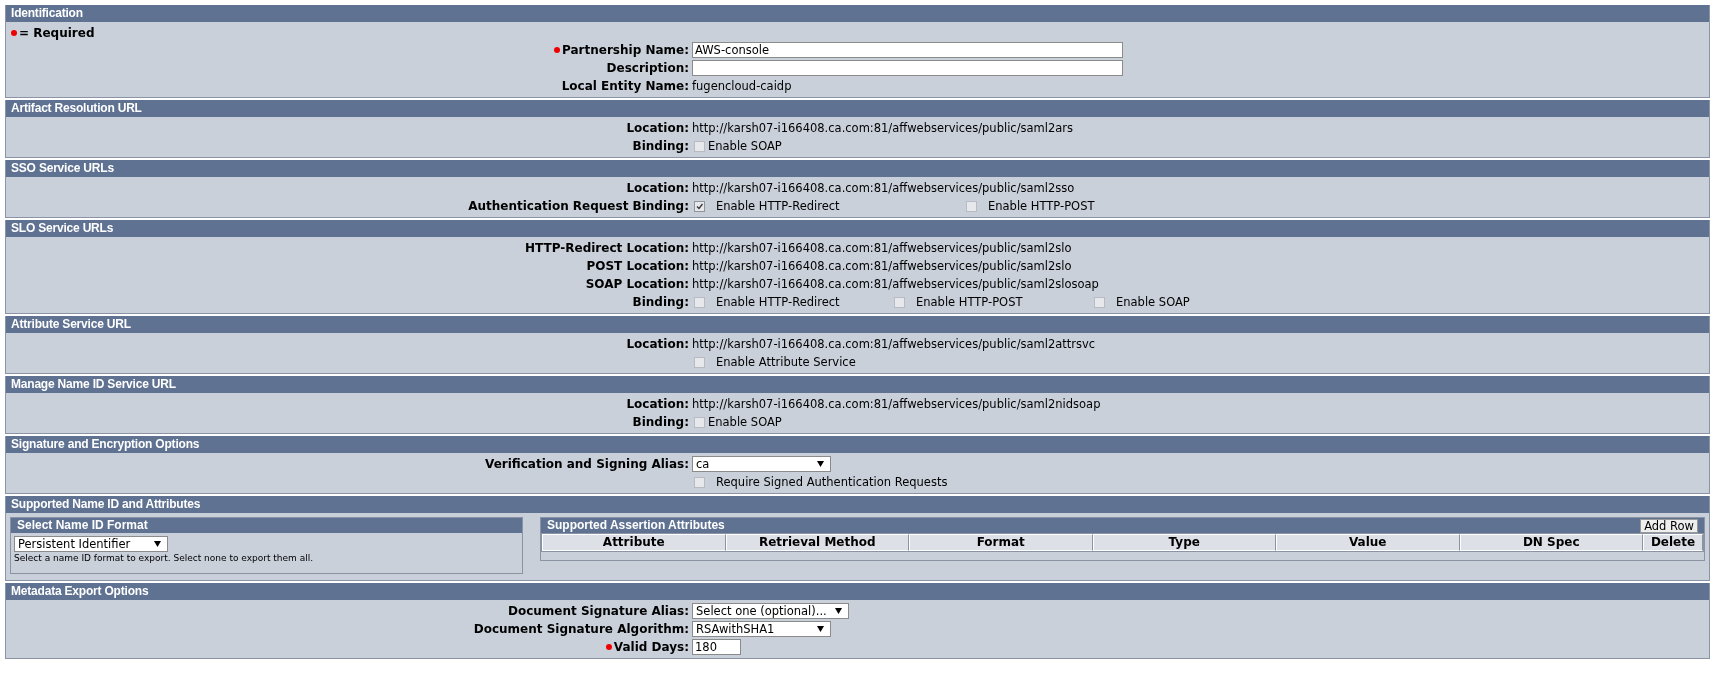  Describe the element at coordinates (1184, 542) in the screenshot. I see `column-header: Type` at that location.